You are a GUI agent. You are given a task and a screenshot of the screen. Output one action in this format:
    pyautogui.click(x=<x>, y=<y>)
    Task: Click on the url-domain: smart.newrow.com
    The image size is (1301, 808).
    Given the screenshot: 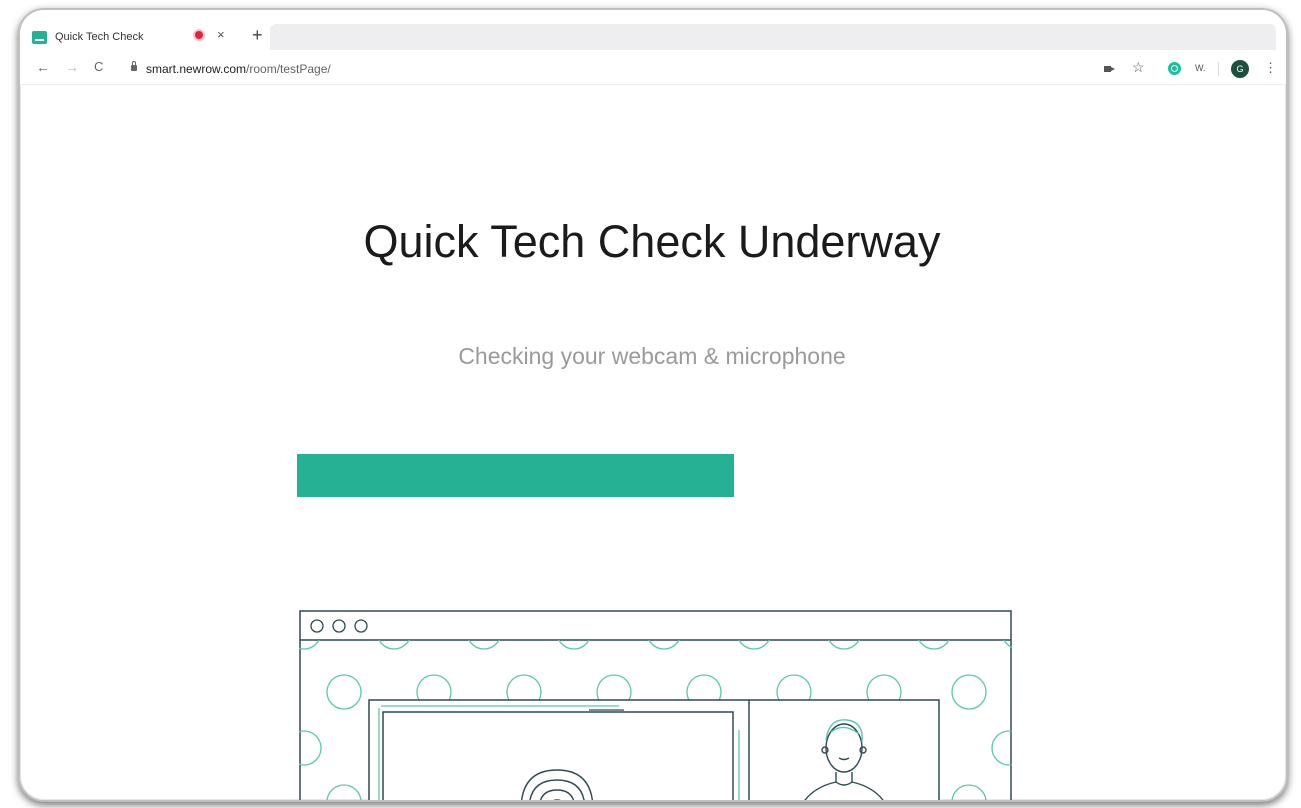 What is the action you would take?
    pyautogui.click(x=196, y=69)
    